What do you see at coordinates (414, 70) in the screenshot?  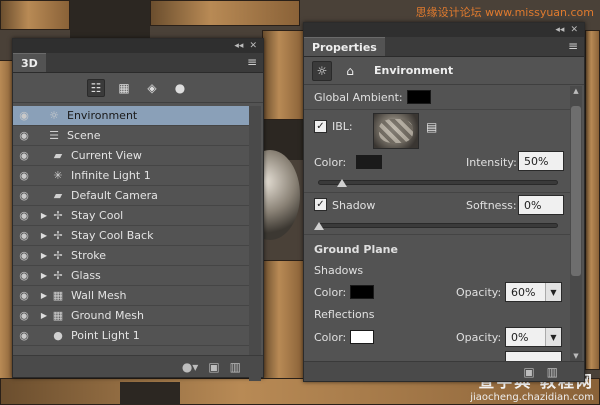 I see `properties-title: Environment` at bounding box center [414, 70].